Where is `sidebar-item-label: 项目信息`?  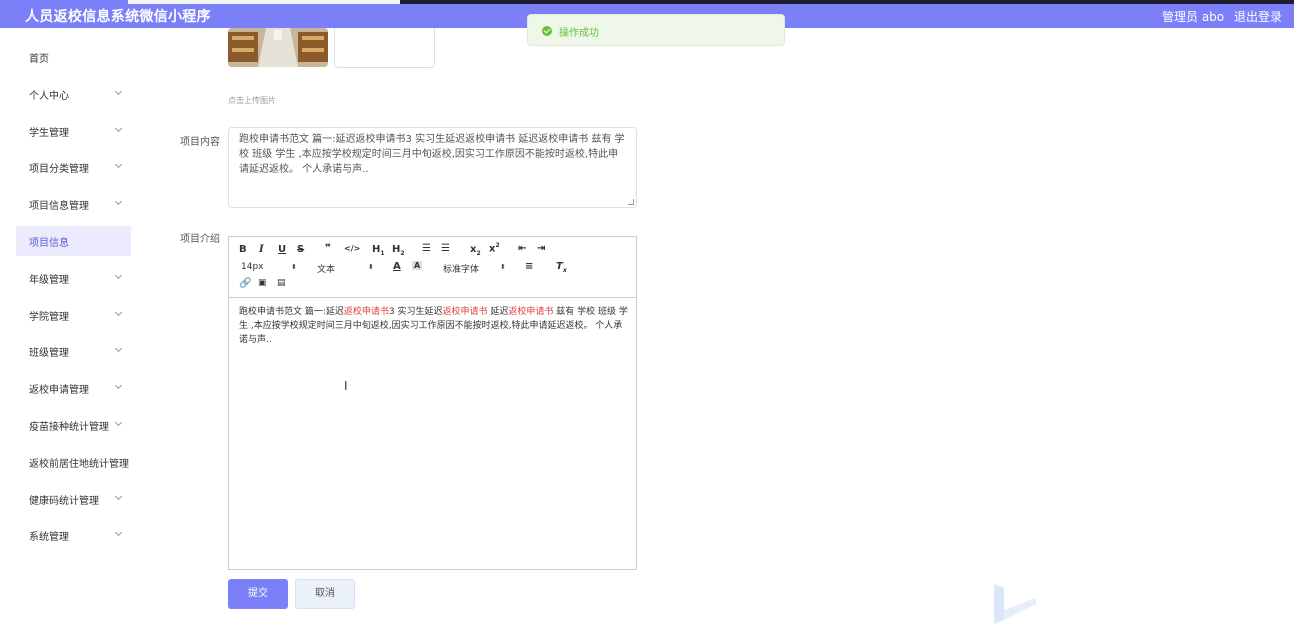 sidebar-item-label: 项目信息 is located at coordinates (49, 243).